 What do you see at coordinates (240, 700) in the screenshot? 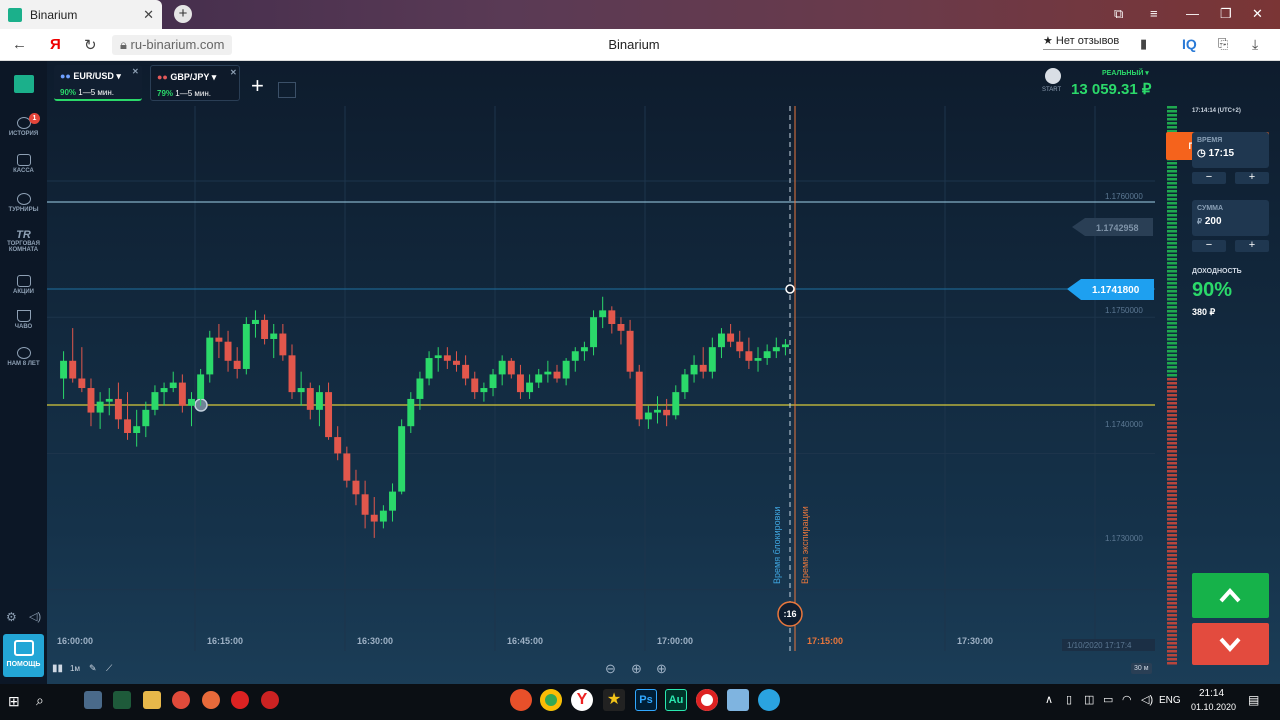
I see `yandex-small-icon` at bounding box center [240, 700].